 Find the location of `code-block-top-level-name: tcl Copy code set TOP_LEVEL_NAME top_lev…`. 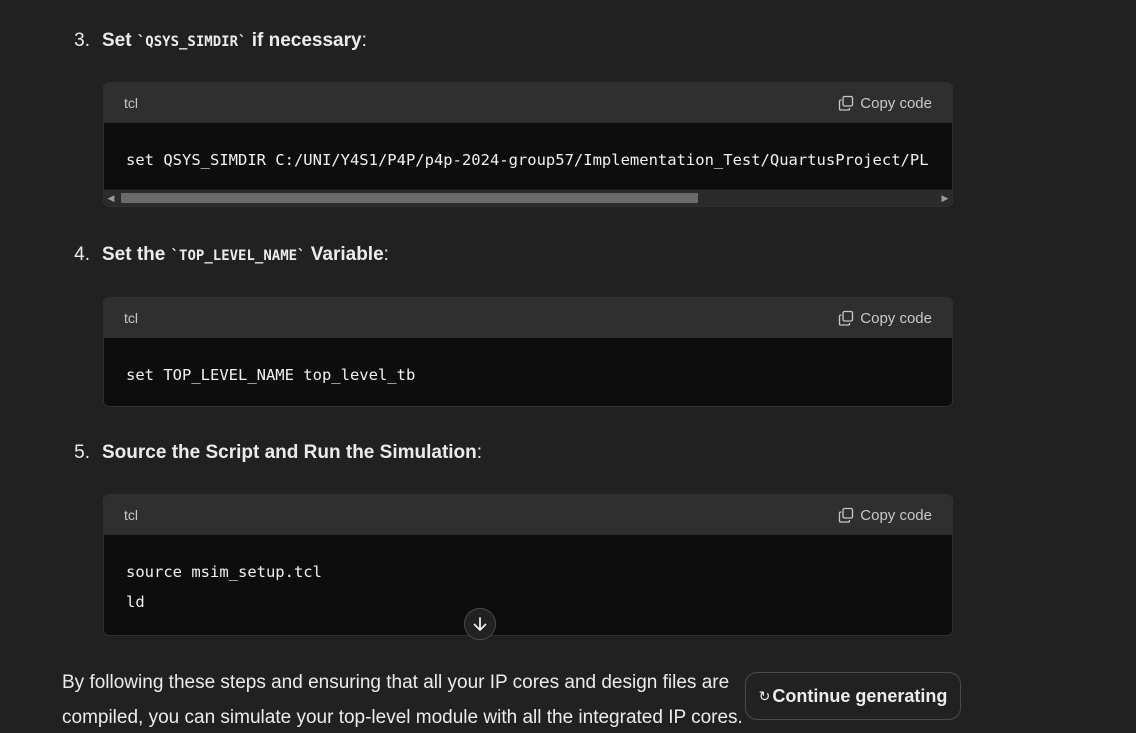

code-block-top-level-name: tcl Copy code set TOP_LEVEL_NAME top_lev… is located at coordinates (528, 352).